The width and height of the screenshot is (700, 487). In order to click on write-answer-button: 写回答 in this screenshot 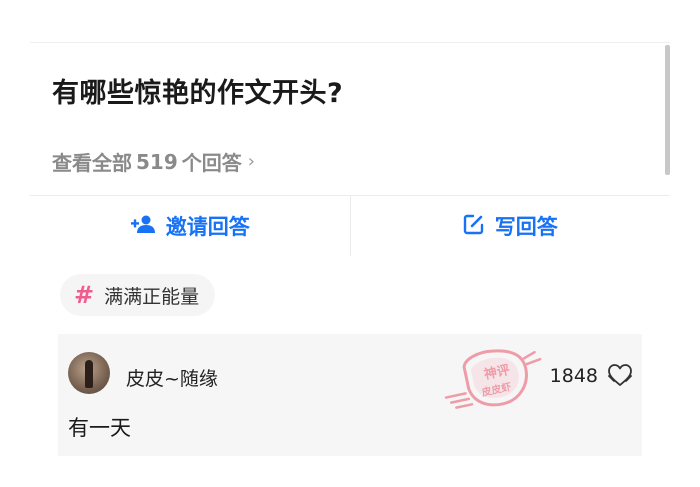, I will do `click(511, 226)`.